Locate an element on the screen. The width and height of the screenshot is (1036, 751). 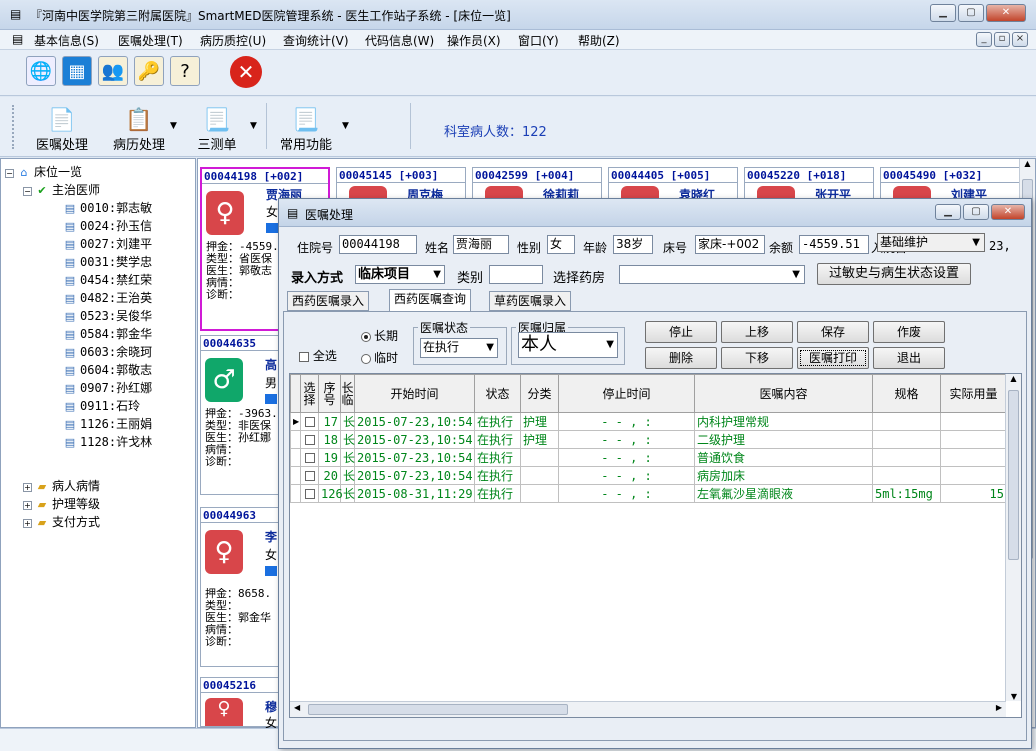
select-all-checkbox: 全选 is located at coordinates (318, 355).